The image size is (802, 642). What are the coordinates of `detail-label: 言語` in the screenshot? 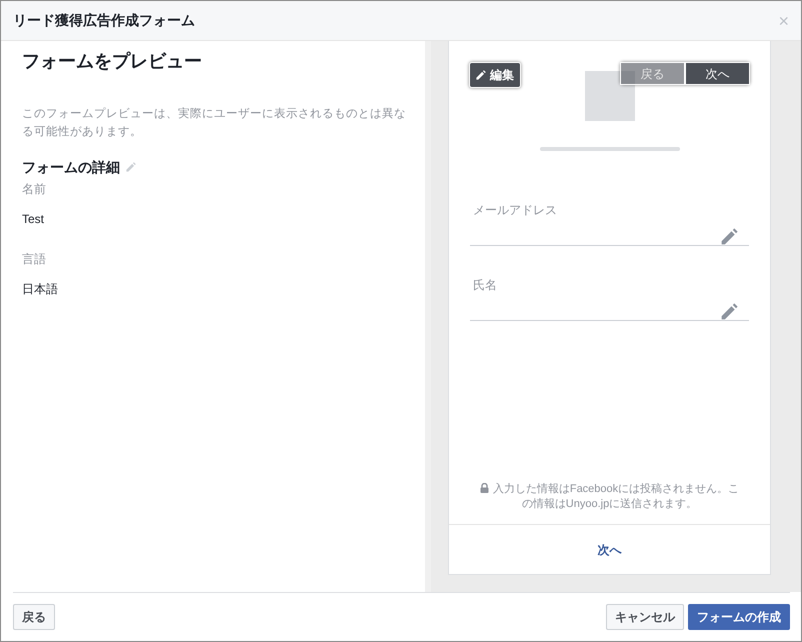 It's located at (34, 259).